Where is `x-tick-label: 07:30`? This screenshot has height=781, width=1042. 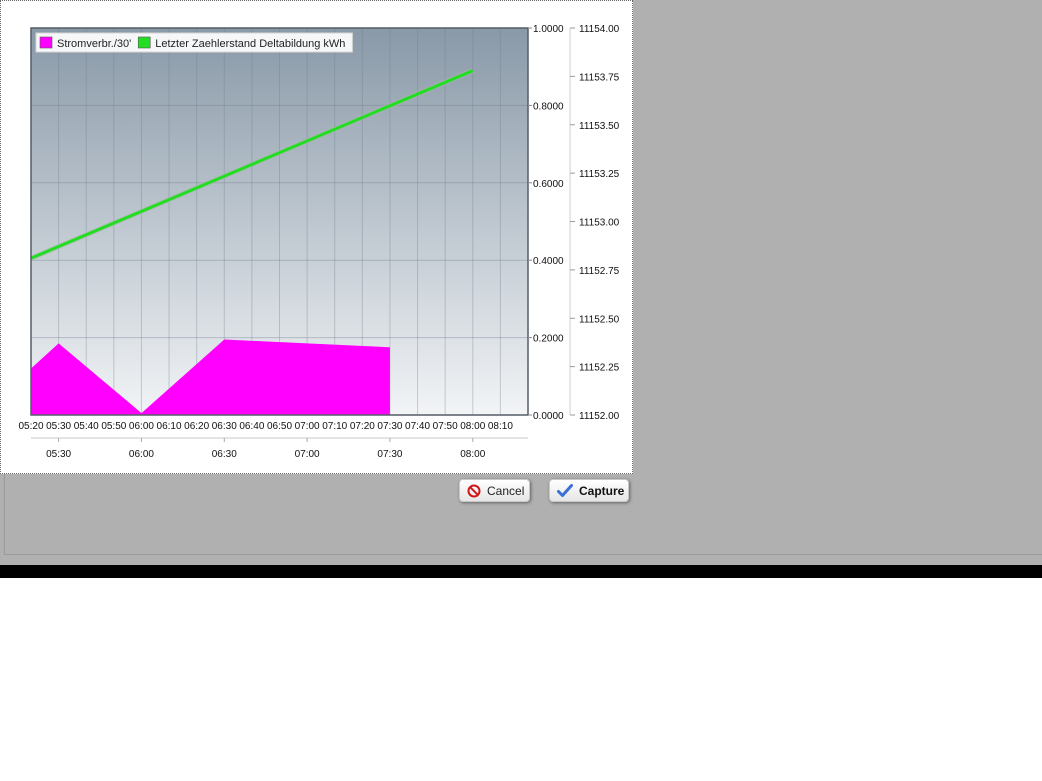 x-tick-label: 07:30 is located at coordinates (389, 426).